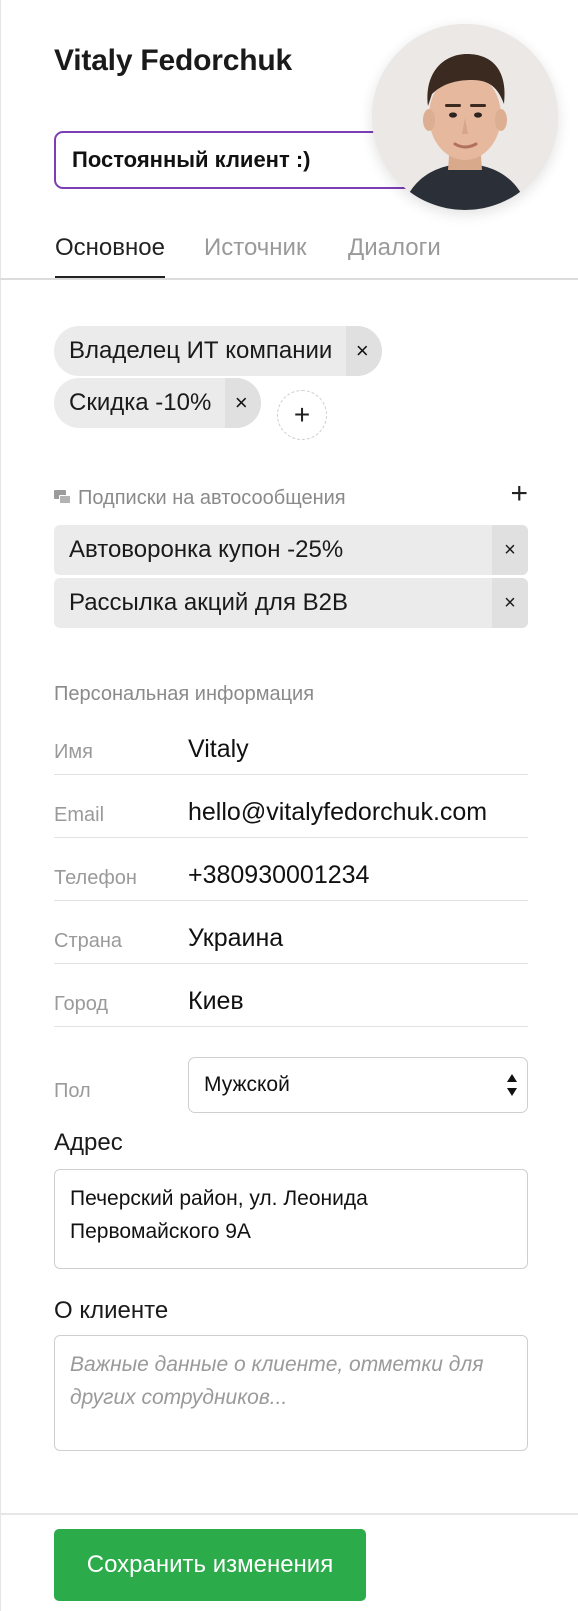 Image resolution: width=578 pixels, height=1611 pixels. I want to click on country-input: Украина, so click(235, 938).